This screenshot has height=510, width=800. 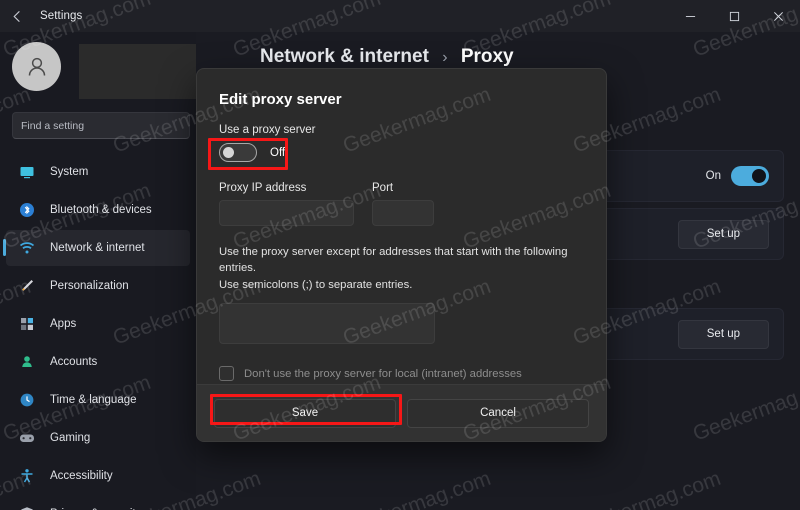 I want to click on sidebar-item-time-language: Time & language, so click(x=98, y=400).